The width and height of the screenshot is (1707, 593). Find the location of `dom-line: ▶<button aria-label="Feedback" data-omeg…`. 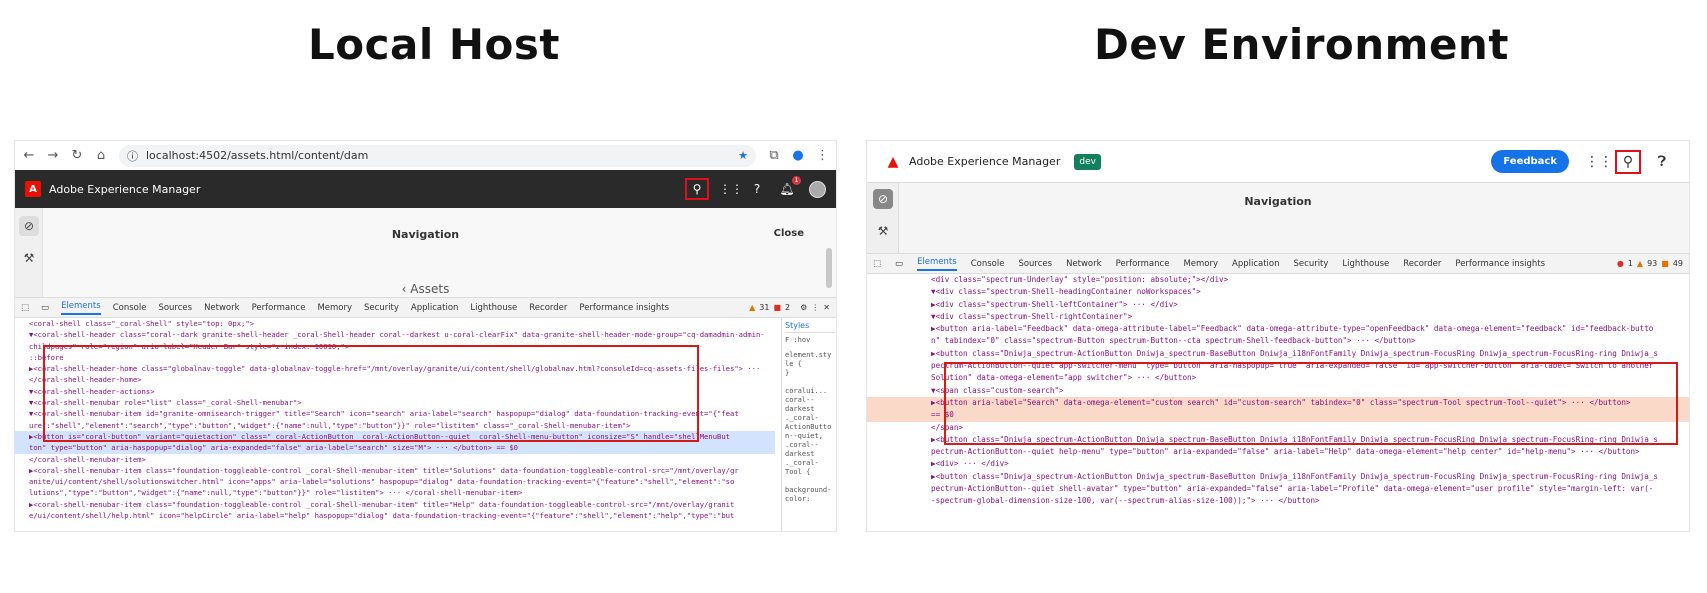

dom-line: ▶<button aria-label="Feedback" data-omeg… is located at coordinates (1310, 329).